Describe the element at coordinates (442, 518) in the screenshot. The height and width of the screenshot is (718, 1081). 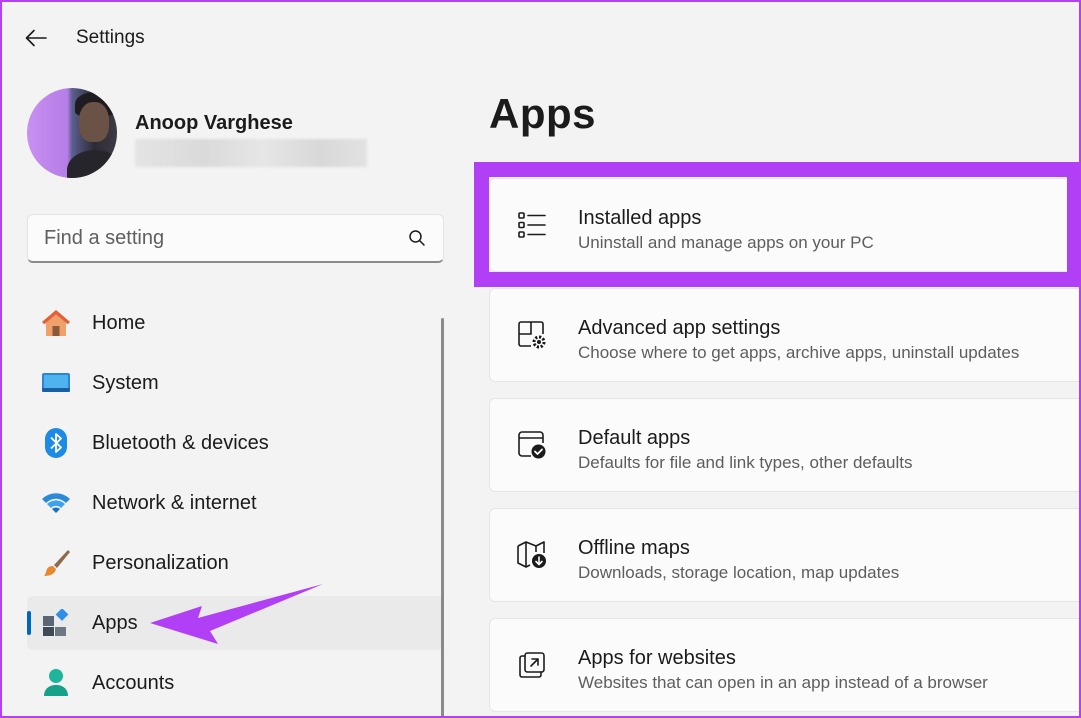
I see `sidebar-scrollbar` at that location.